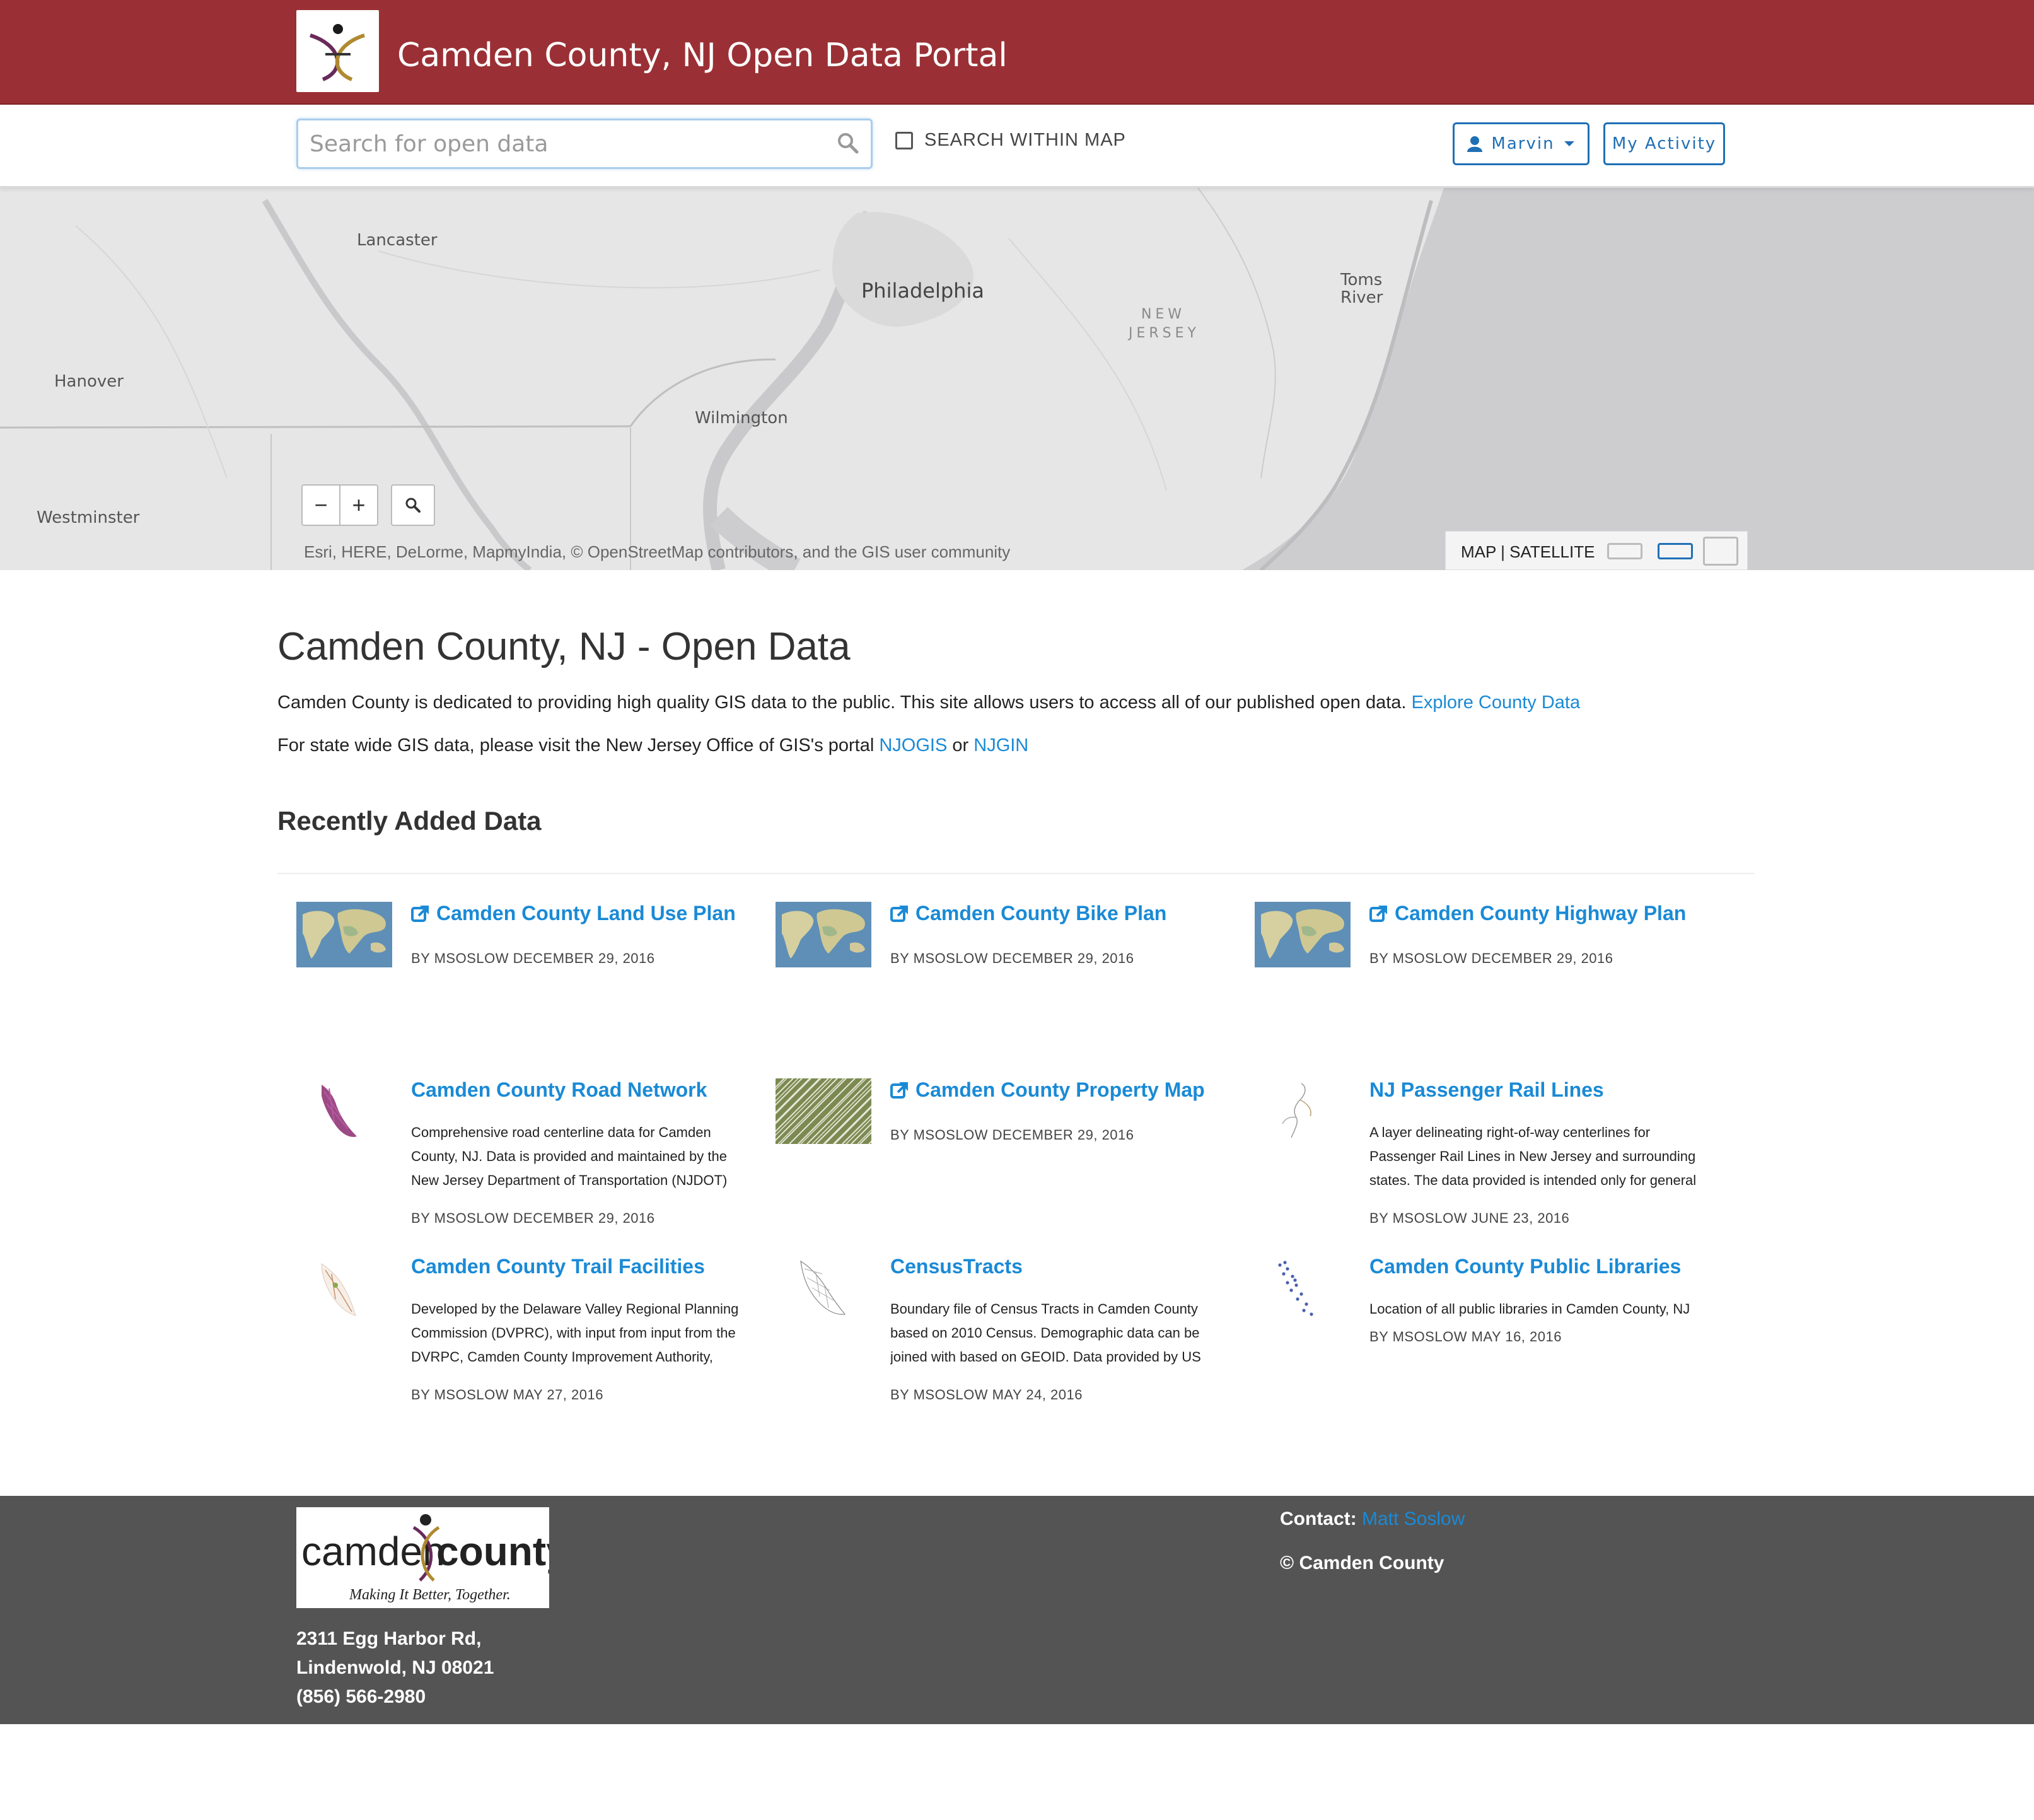  I want to click on user-menu-button: Marvin, so click(1521, 143).